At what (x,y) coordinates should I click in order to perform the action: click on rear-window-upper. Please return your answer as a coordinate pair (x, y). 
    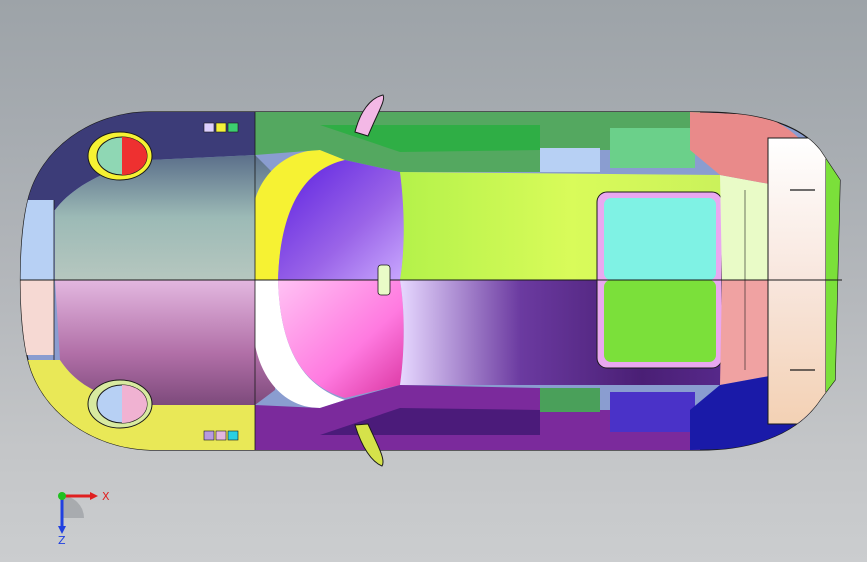
    Looking at the image, I should click on (660, 239).